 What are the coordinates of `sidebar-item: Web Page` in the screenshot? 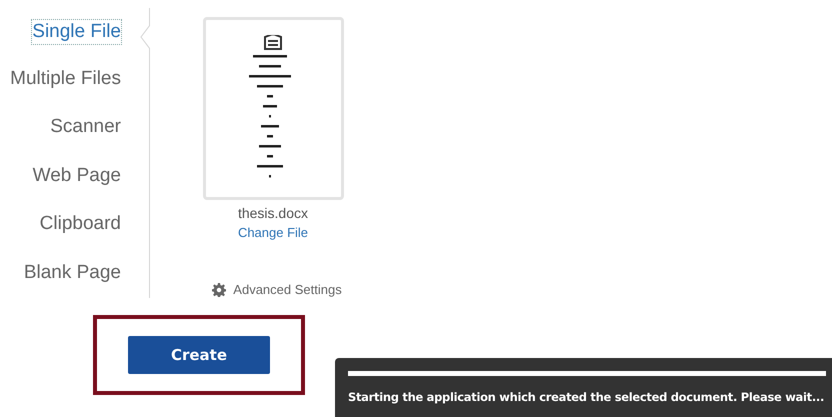 It's located at (76, 177).